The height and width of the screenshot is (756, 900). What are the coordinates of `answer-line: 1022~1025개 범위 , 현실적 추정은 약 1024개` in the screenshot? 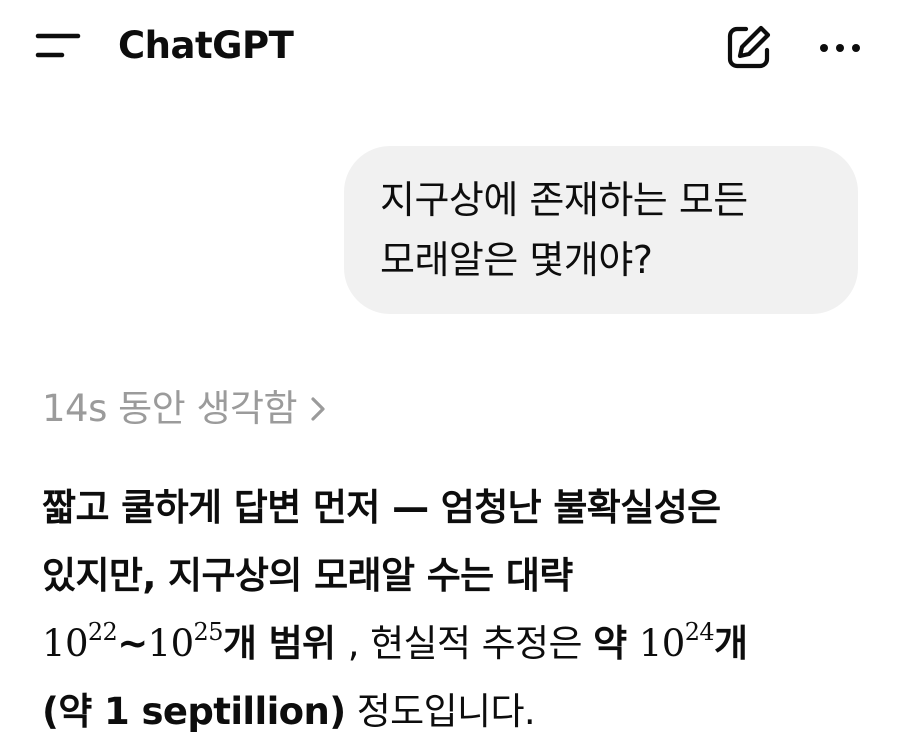 It's located at (457, 644).